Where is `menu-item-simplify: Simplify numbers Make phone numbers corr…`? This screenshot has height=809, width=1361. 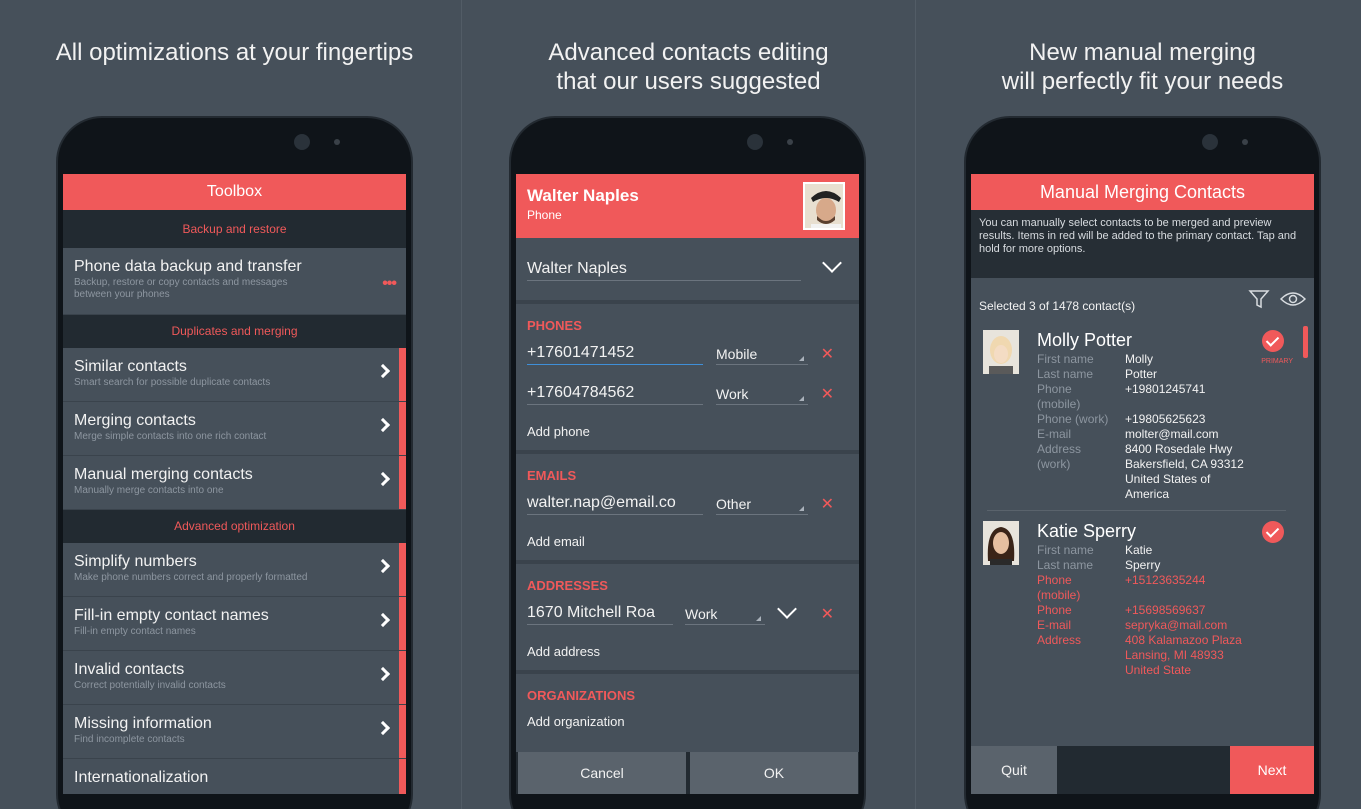
menu-item-simplify: Simplify numbers Make phone numbers corr… is located at coordinates (234, 570).